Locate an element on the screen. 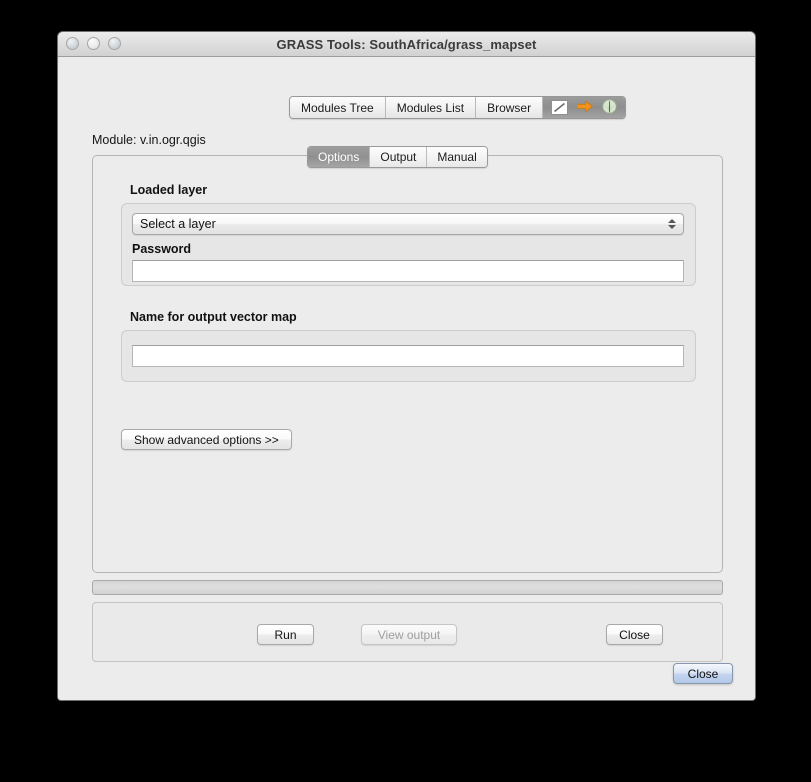 This screenshot has height=782, width=811. output-vector-map-label: Name for output vector map is located at coordinates (213, 317).